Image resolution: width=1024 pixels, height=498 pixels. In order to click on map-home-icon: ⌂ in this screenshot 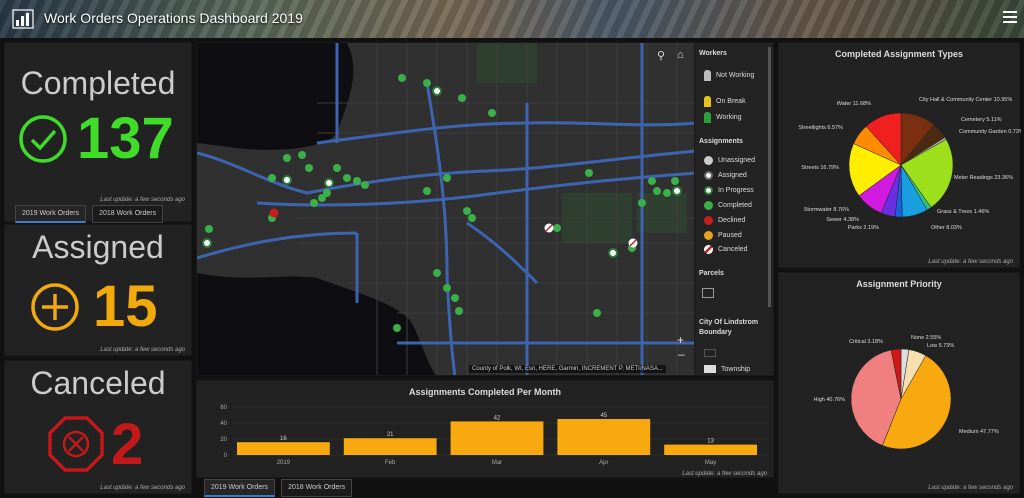, I will do `click(684, 56)`.